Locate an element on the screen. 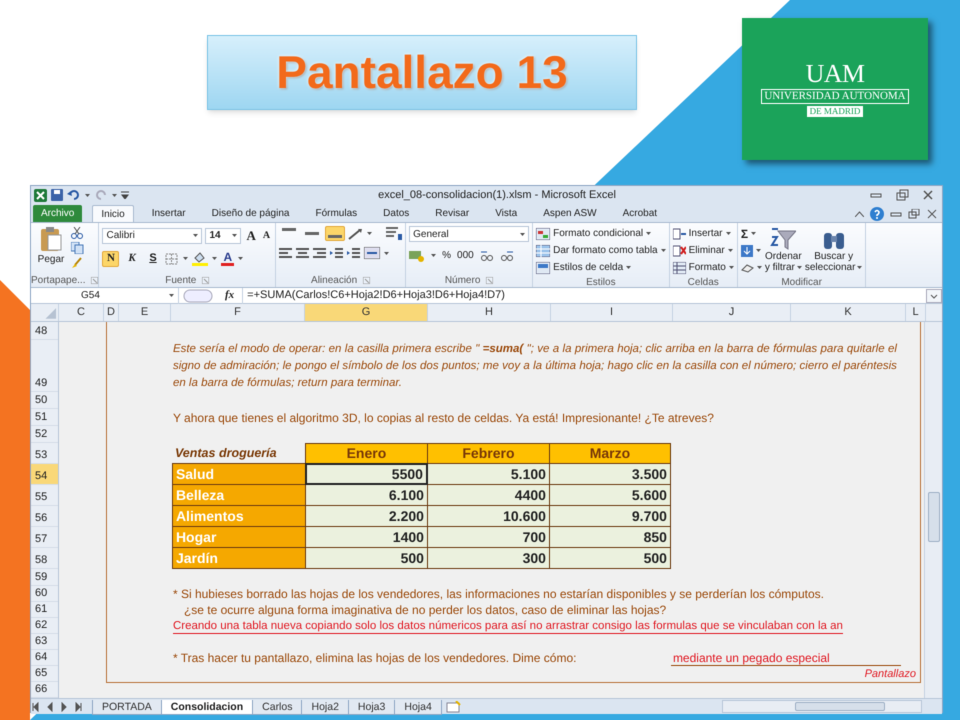  sheet-tab: Hoja3 is located at coordinates (372, 707).